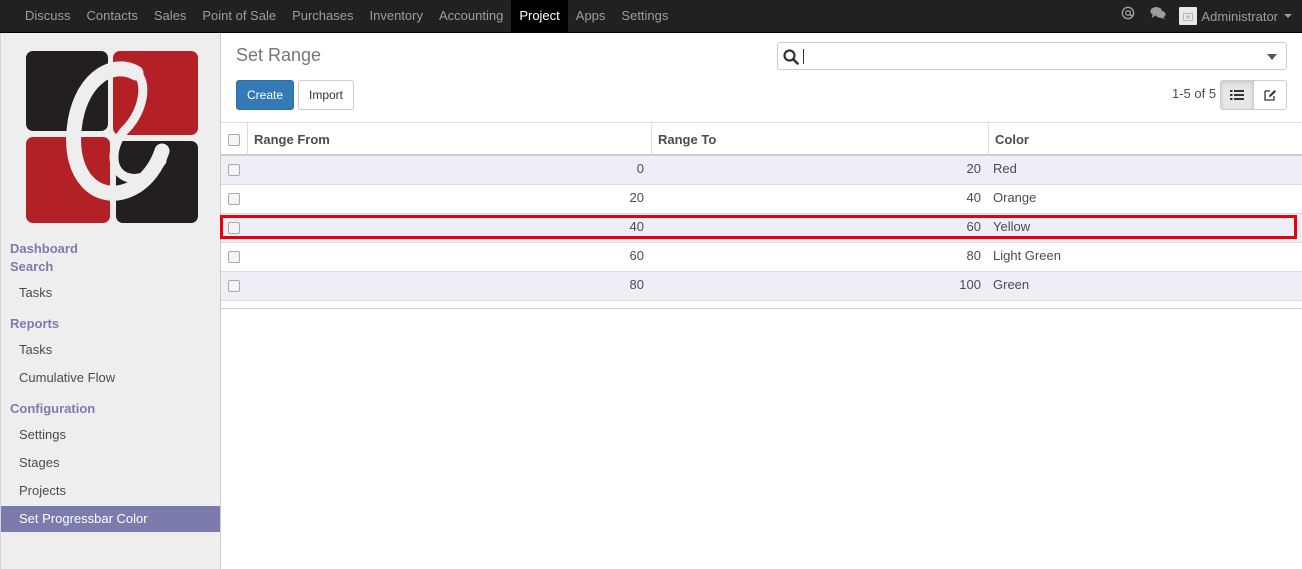  What do you see at coordinates (761, 305) in the screenshot?
I see `table-footer` at bounding box center [761, 305].